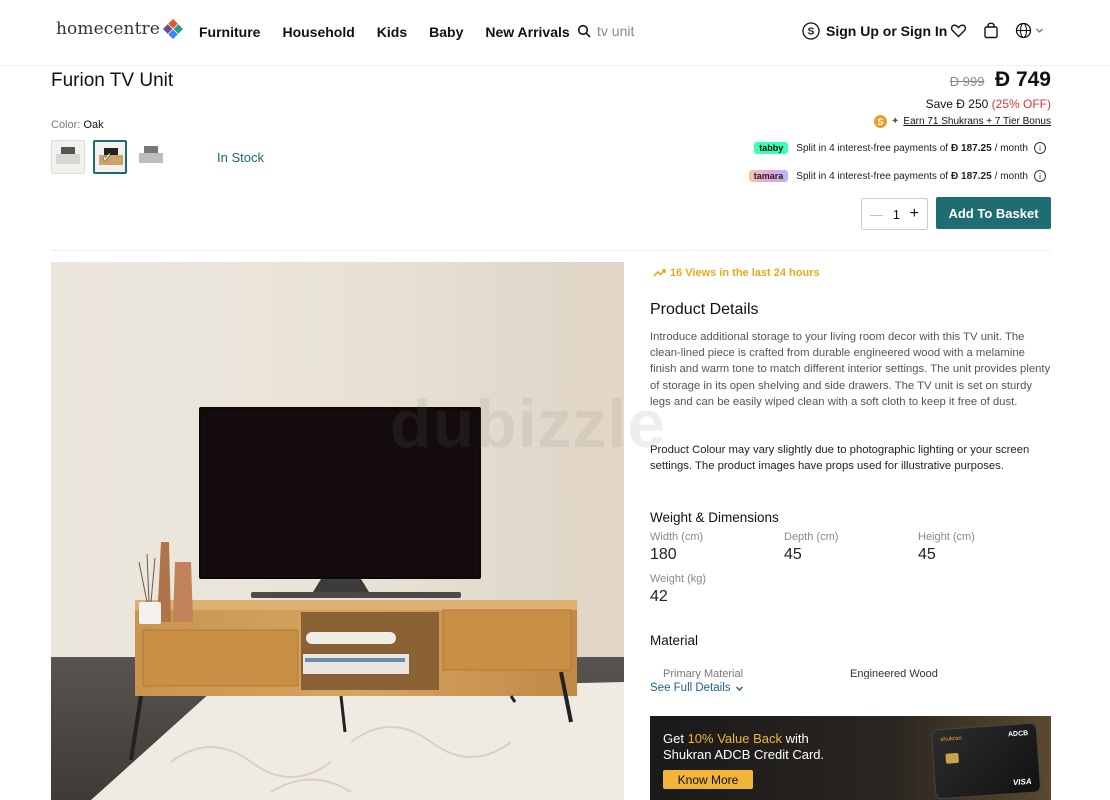 The image size is (1110, 800). I want to click on homecentre-logo: homecentre, so click(120, 29).